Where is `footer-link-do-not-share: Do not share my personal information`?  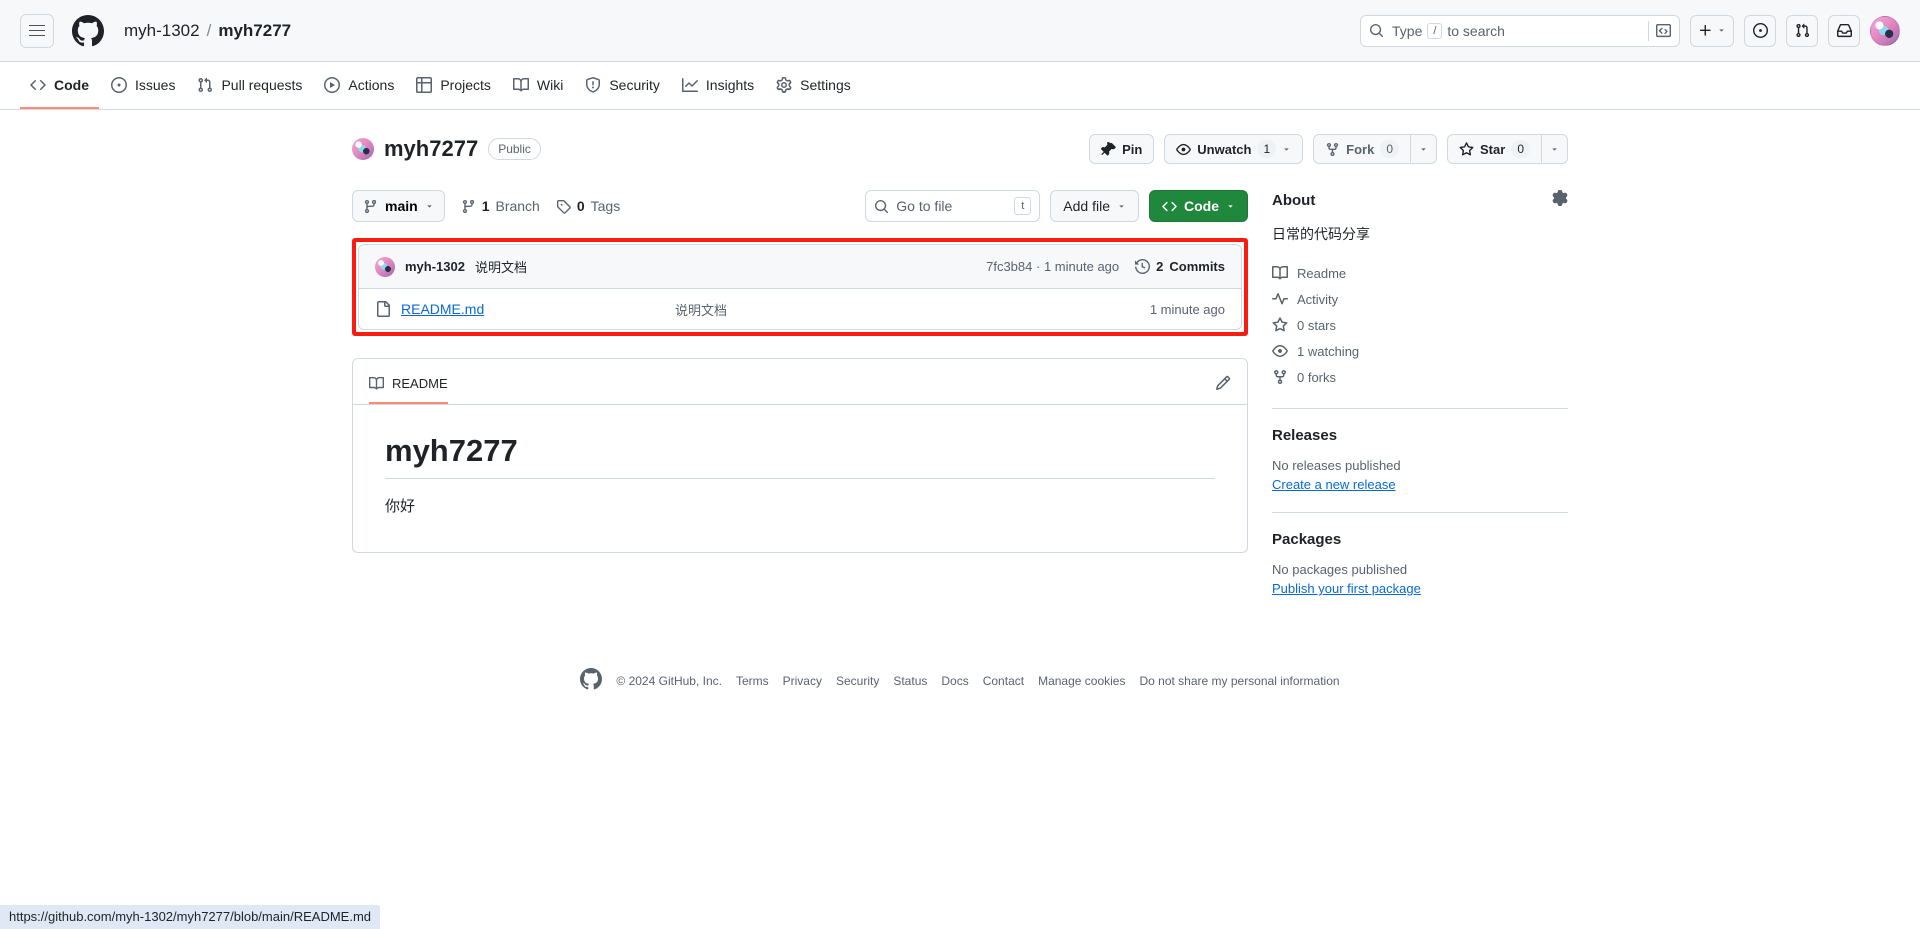
footer-link-do-not-share: Do not share my personal information is located at coordinates (1239, 681).